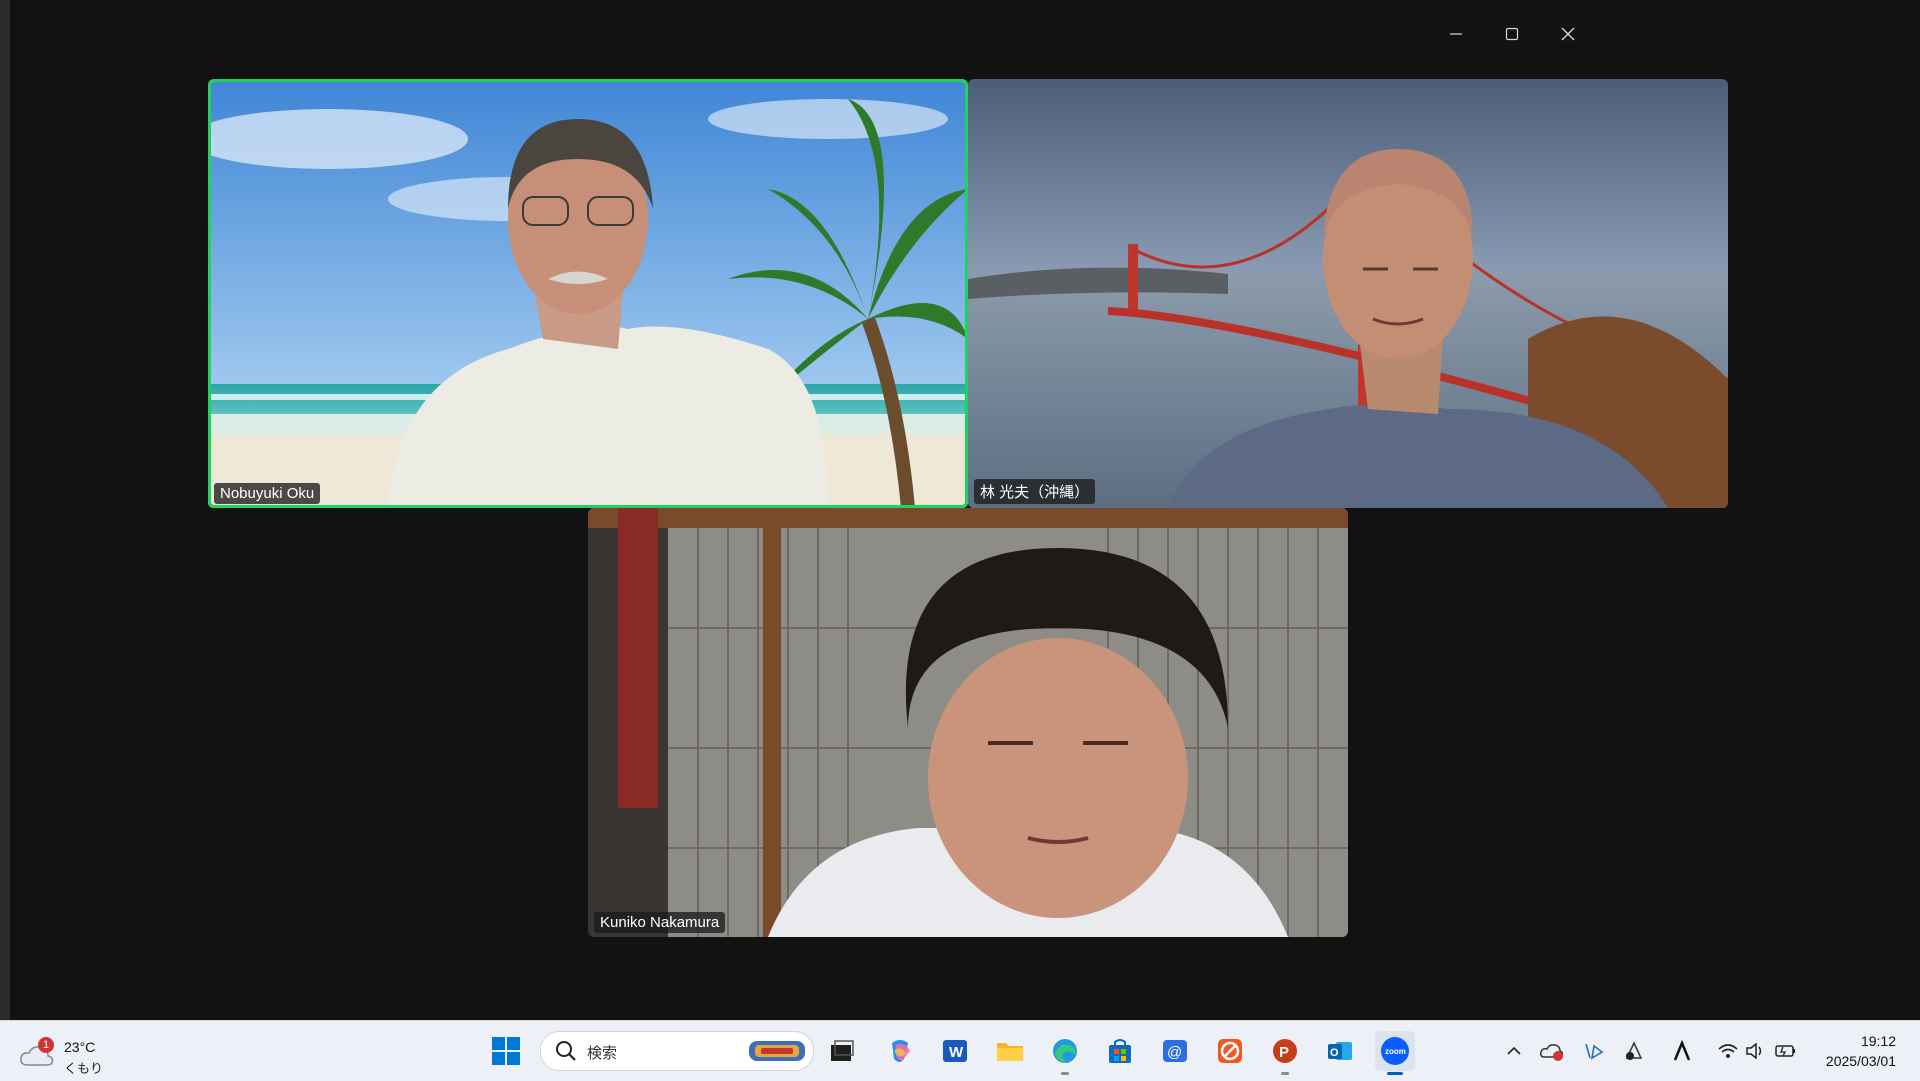  What do you see at coordinates (1860, 1061) in the screenshot?
I see `clock-date: 2025/03/01` at bounding box center [1860, 1061].